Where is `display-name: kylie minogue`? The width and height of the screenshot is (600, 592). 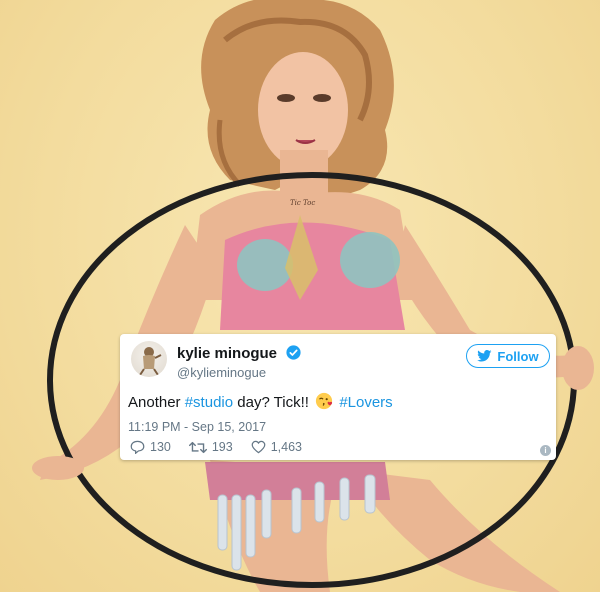 display-name: kylie minogue is located at coordinates (227, 353).